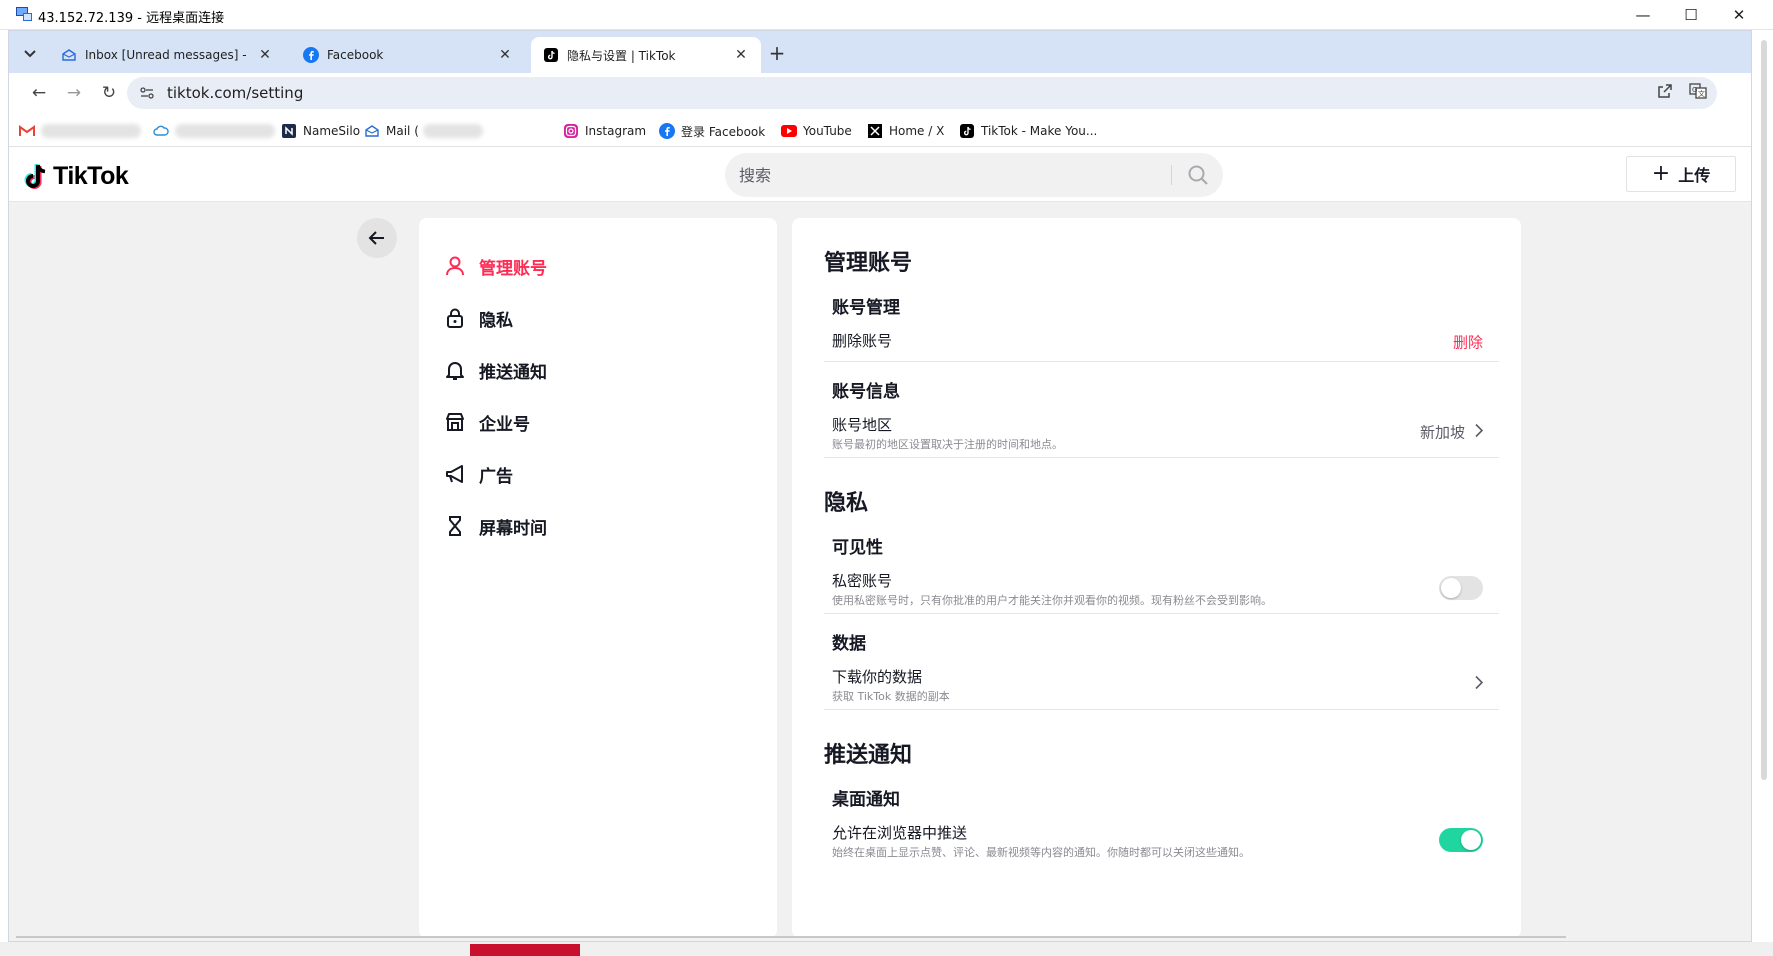  I want to click on section-title-manage-account: 管理账号, so click(868, 263).